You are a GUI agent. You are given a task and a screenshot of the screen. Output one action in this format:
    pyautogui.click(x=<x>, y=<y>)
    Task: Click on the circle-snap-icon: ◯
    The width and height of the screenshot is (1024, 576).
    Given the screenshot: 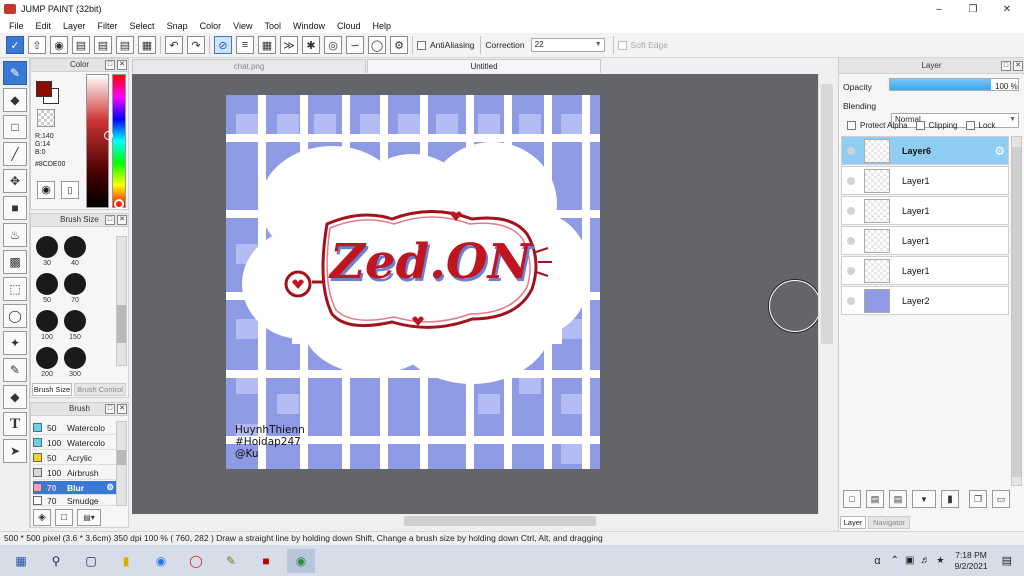 What is the action you would take?
    pyautogui.click(x=377, y=45)
    